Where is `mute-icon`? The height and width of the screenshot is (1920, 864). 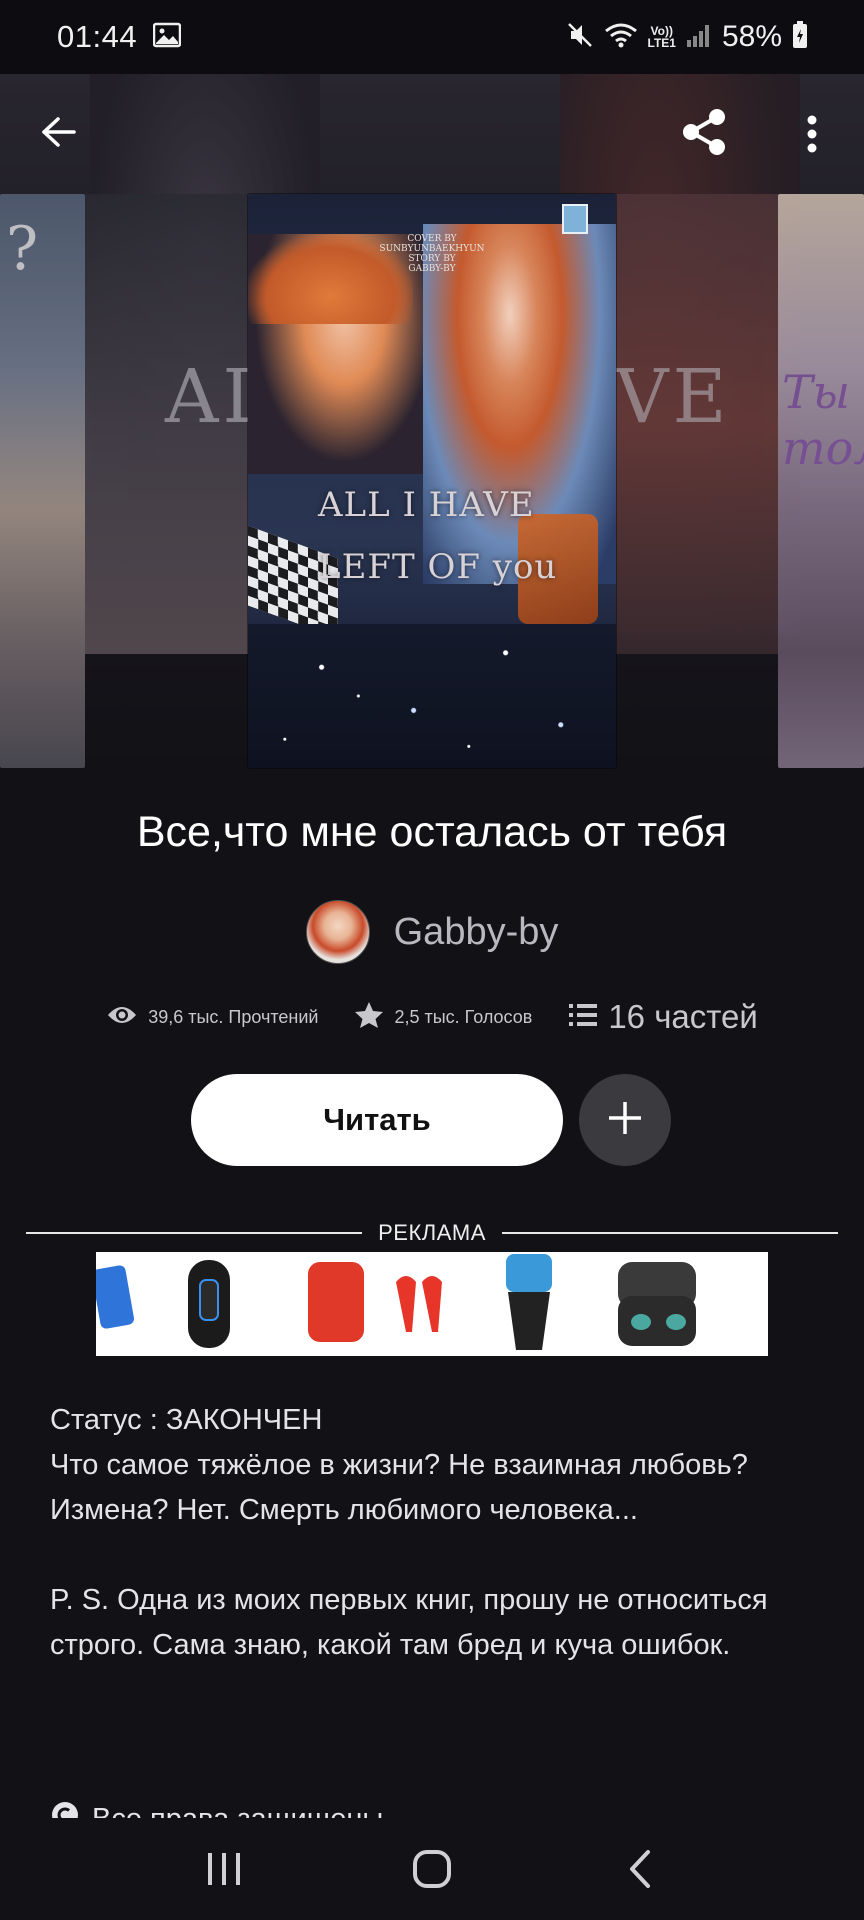
mute-icon is located at coordinates (580, 37).